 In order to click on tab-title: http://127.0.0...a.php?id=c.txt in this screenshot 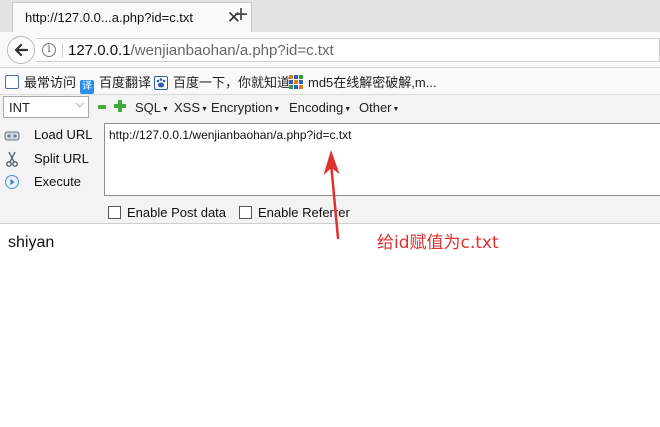, I will do `click(109, 17)`.